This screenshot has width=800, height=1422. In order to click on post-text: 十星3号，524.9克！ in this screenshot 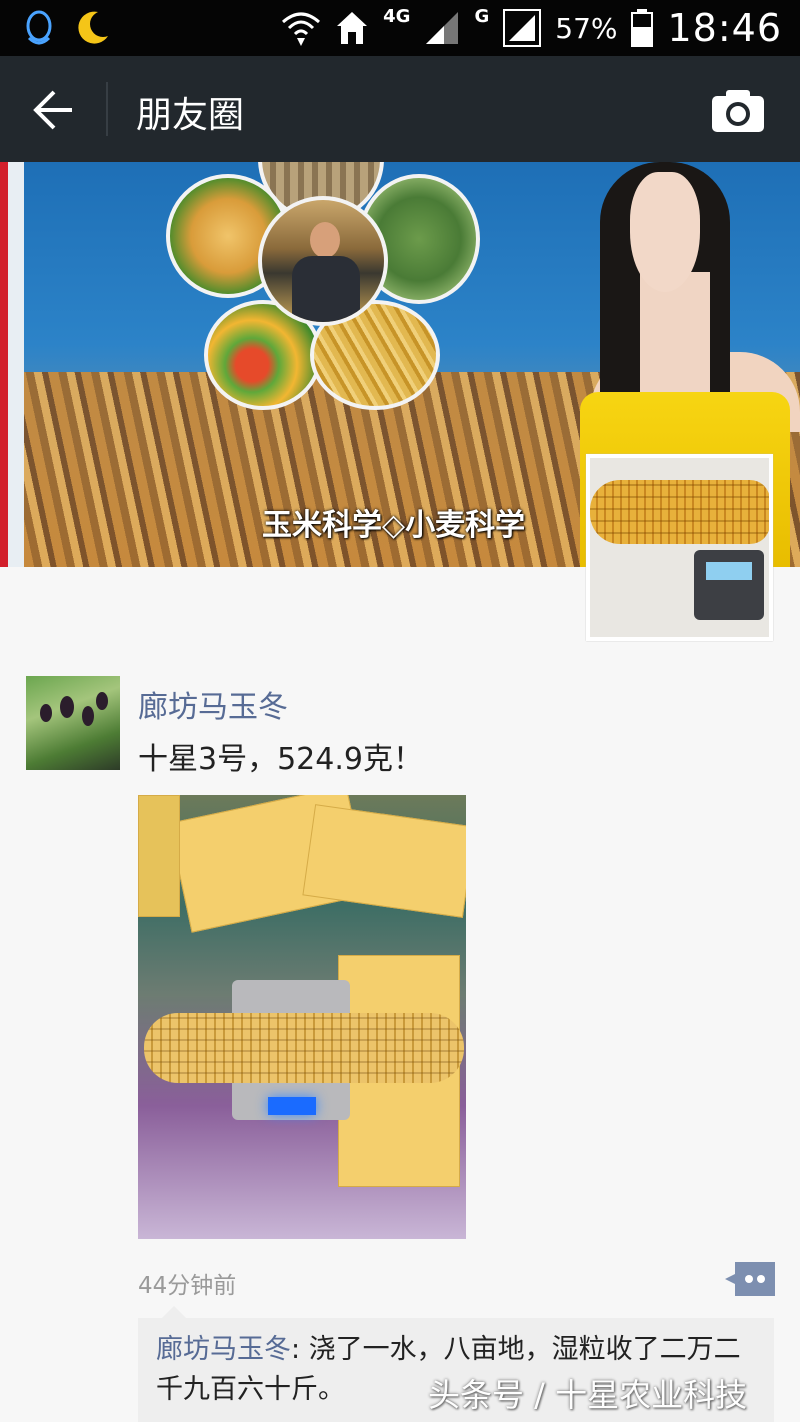, I will do `click(280, 759)`.